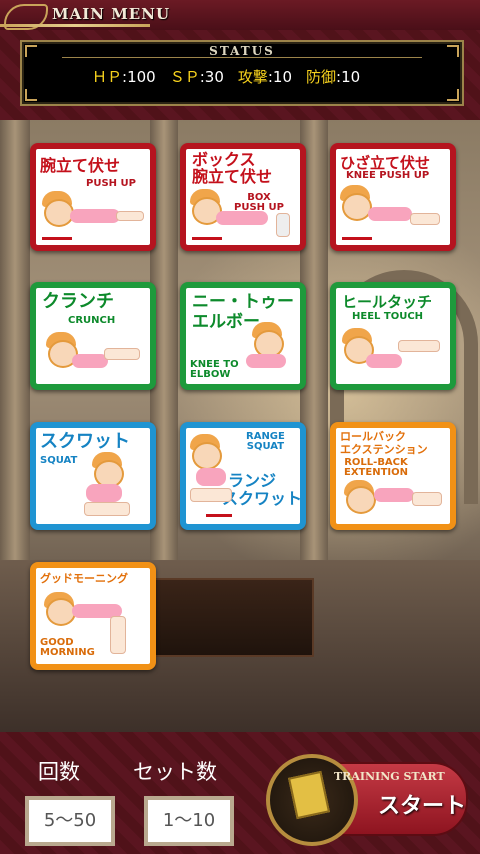 Image resolution: width=480 pixels, height=854 pixels. What do you see at coordinates (384, 449) in the screenshot?
I see `exercise-jp-line: エクステンション` at bounding box center [384, 449].